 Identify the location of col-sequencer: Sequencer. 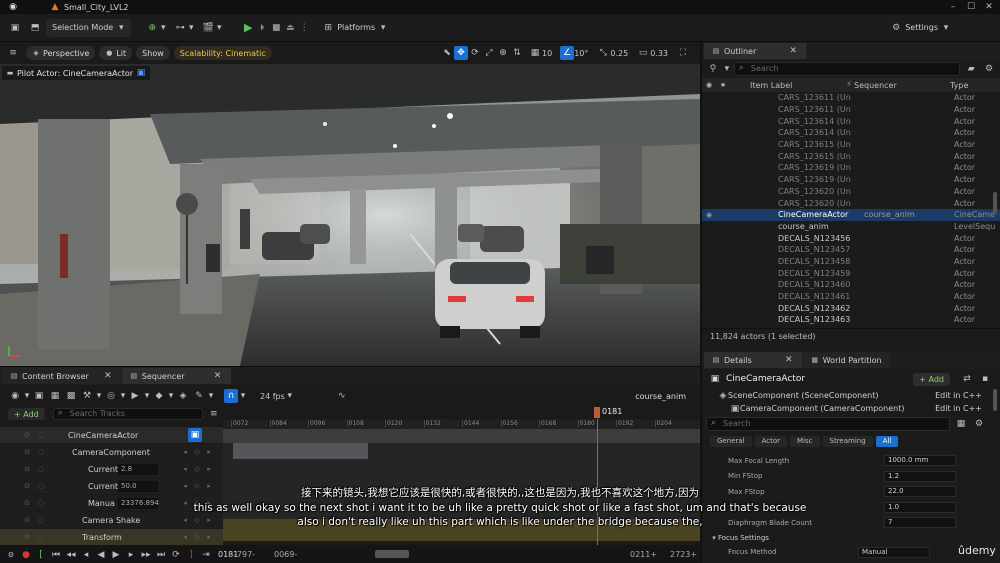
(902, 85).